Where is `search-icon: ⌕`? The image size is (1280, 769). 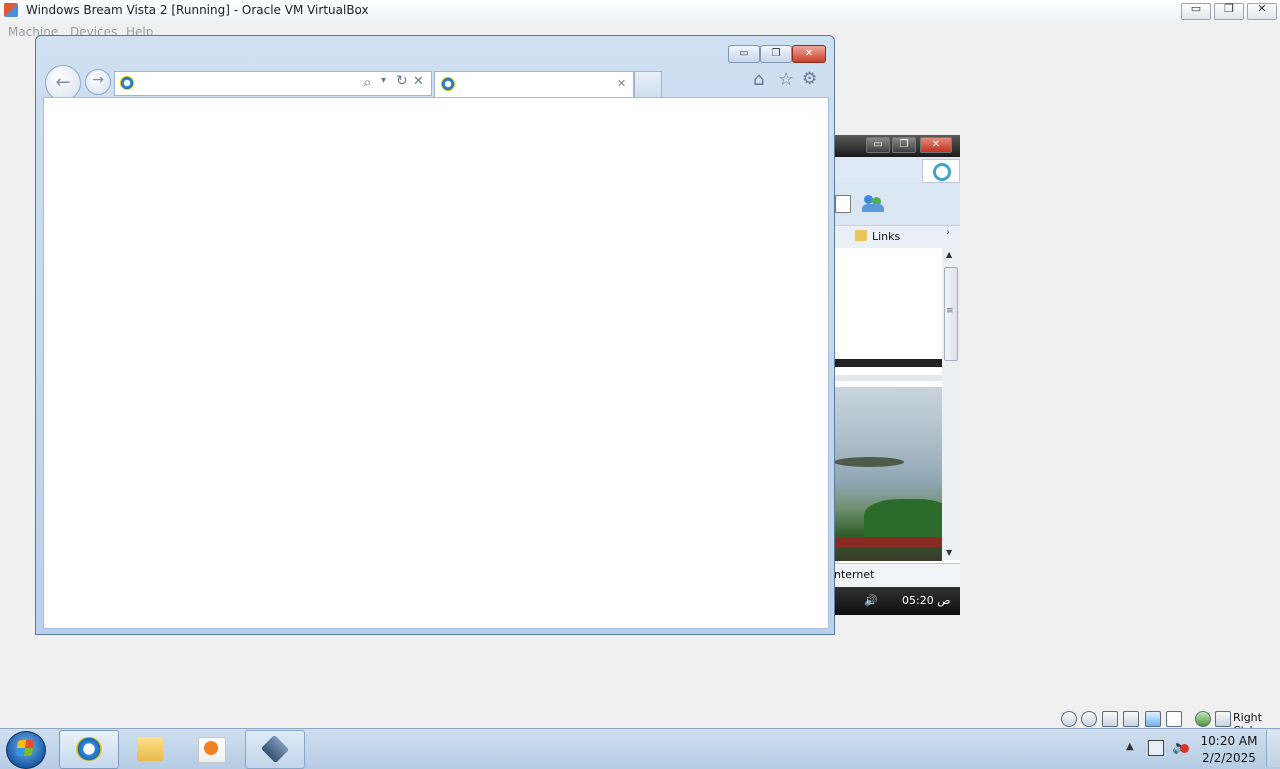 search-icon: ⌕ is located at coordinates (367, 82).